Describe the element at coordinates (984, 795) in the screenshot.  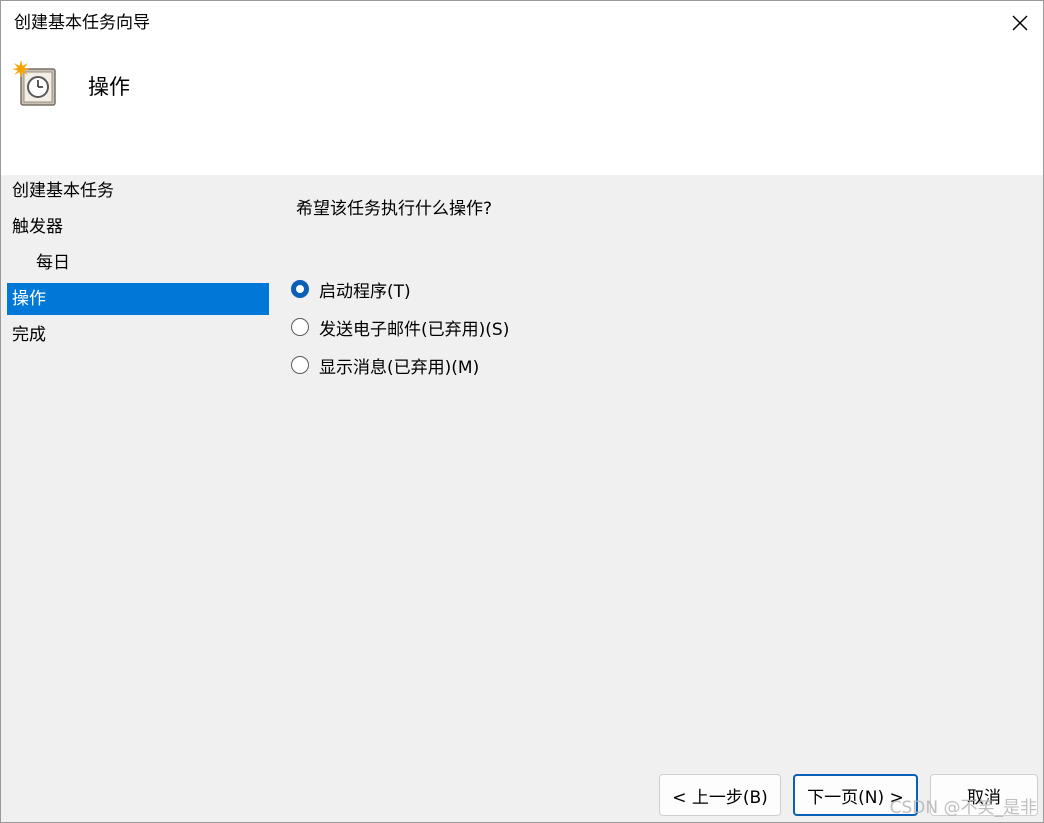
I see `cancel-button: 取消` at that location.